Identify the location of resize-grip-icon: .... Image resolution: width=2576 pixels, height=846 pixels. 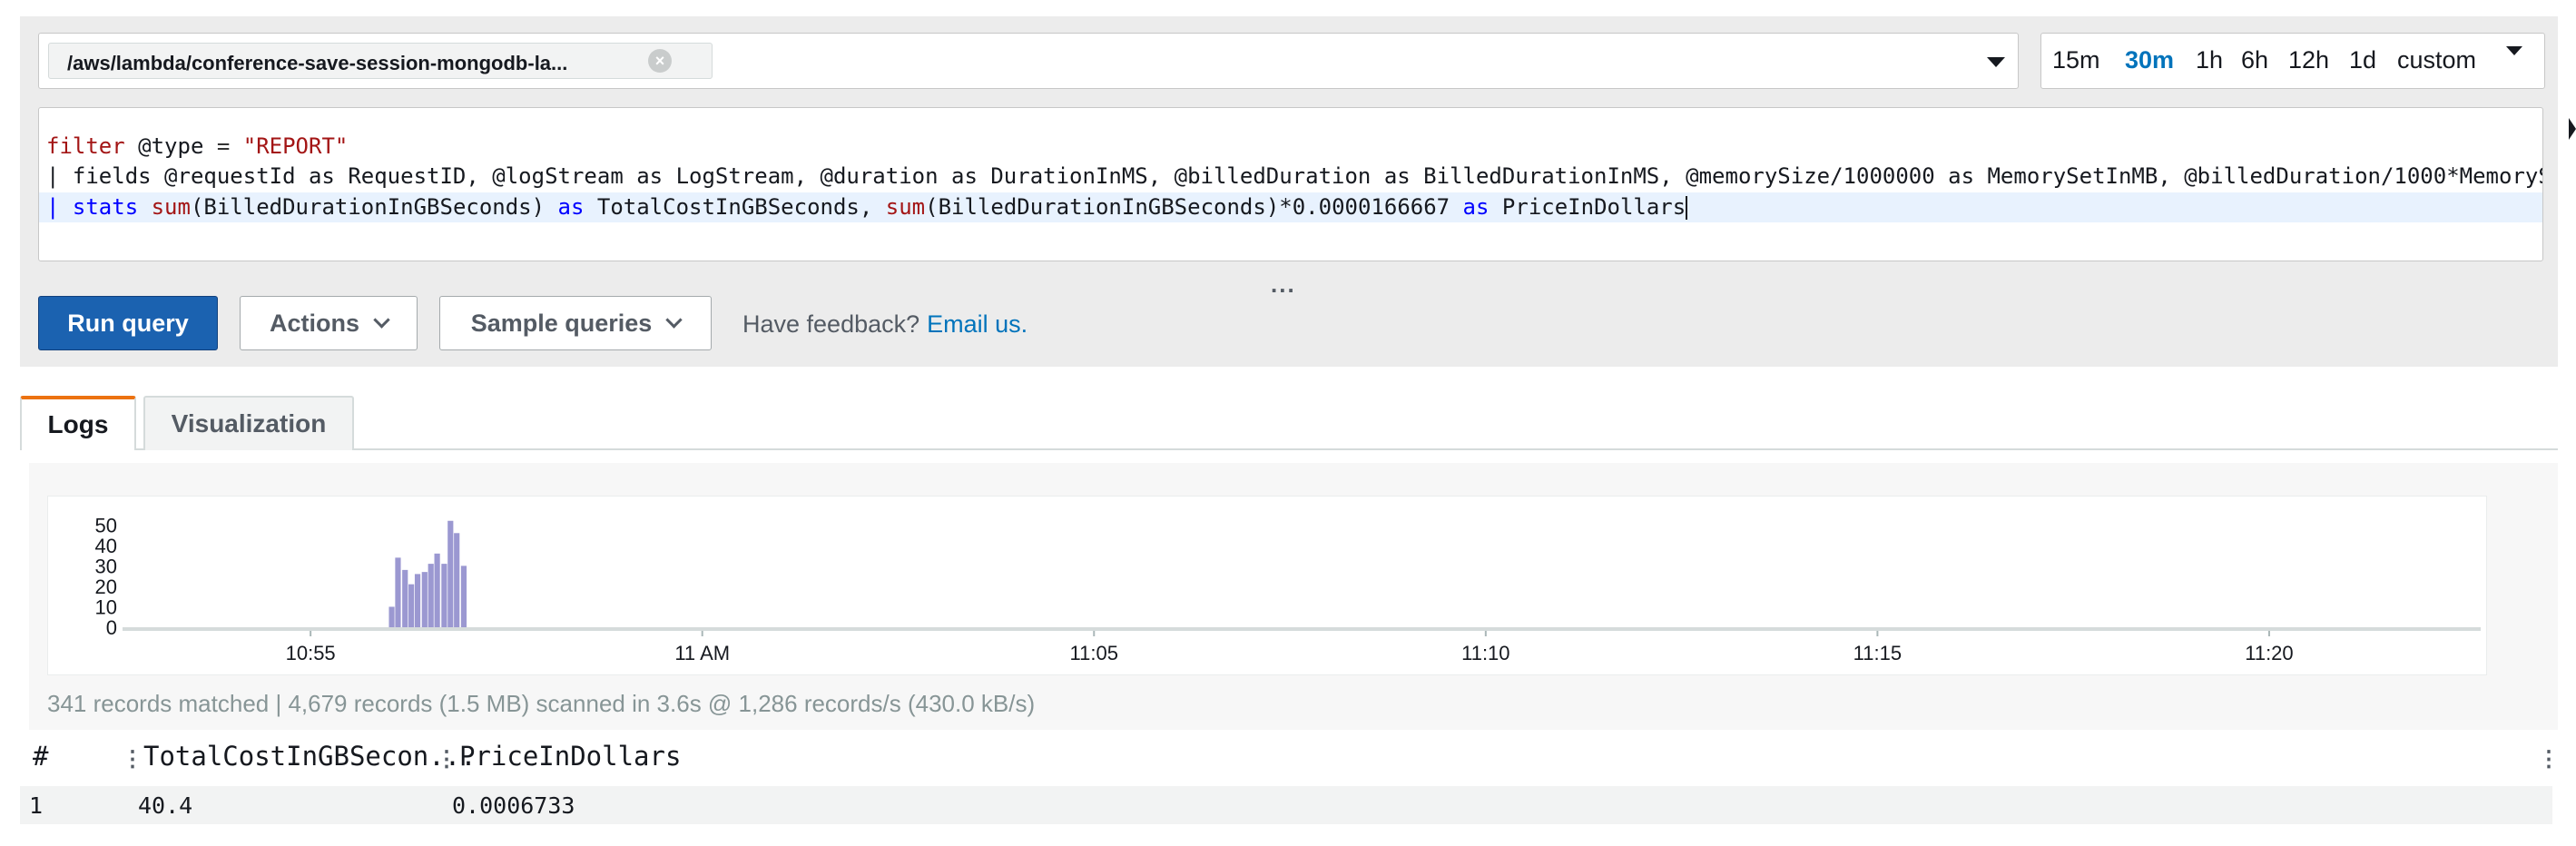
(1283, 285).